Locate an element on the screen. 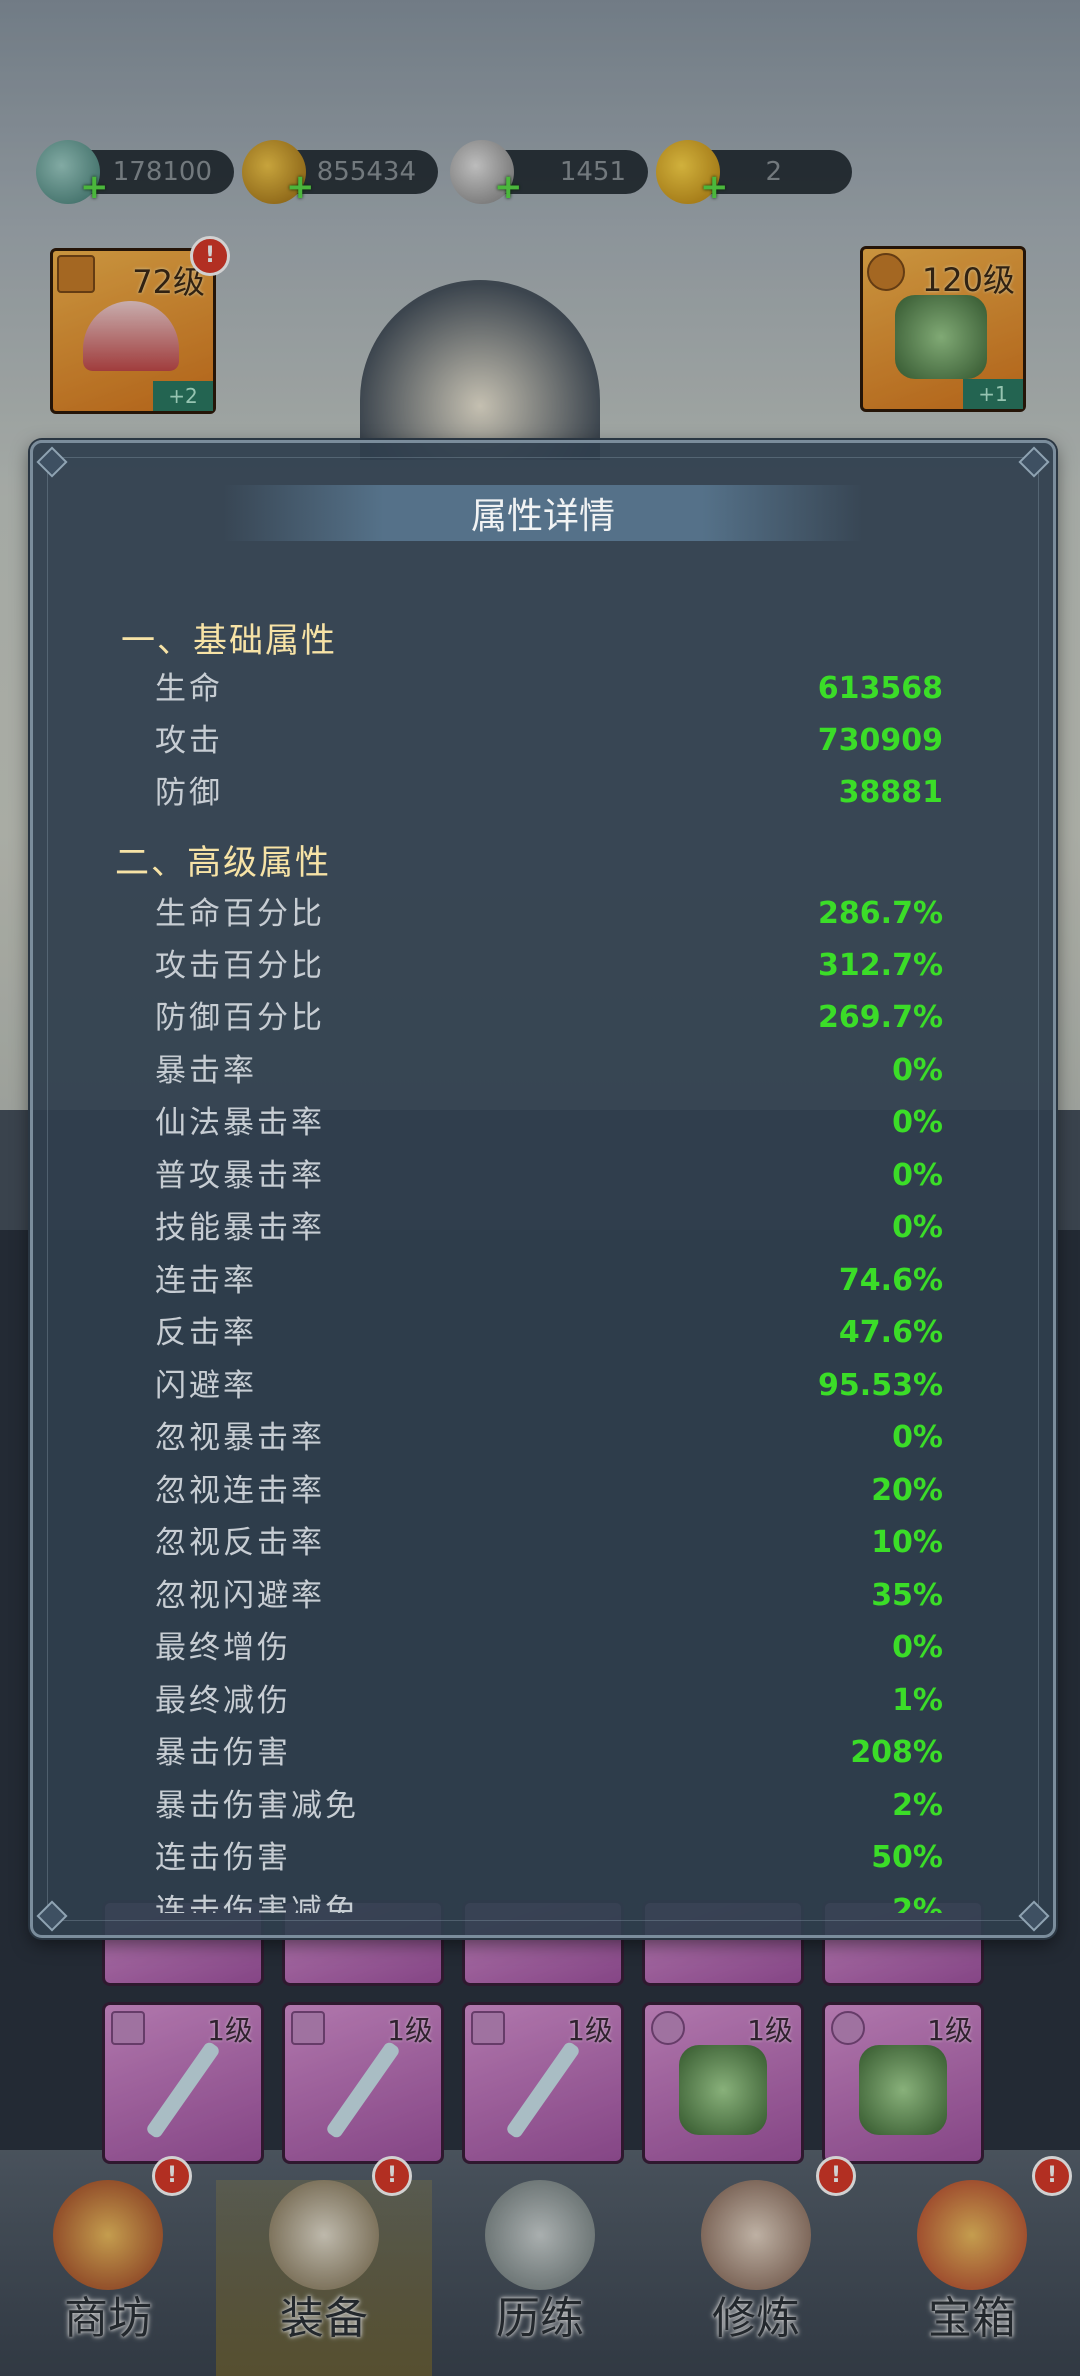  attribute-value: 730909 is located at coordinates (880, 740).